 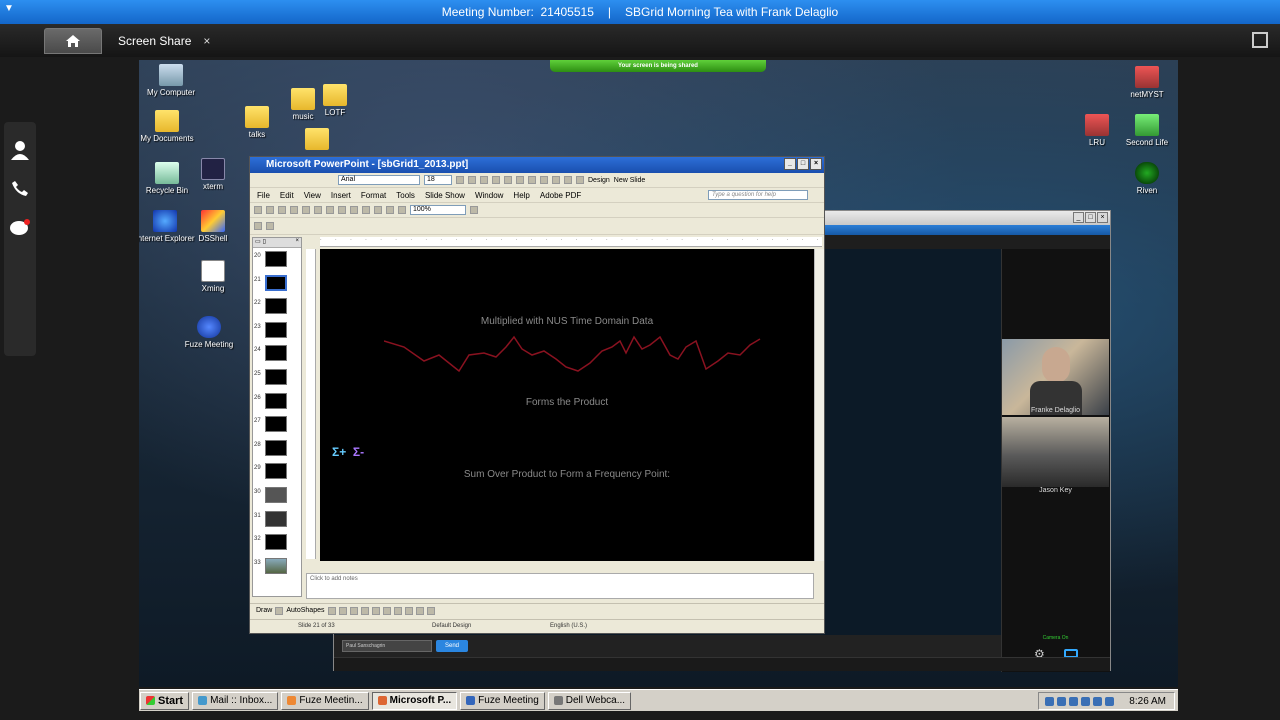 What do you see at coordinates (277, 307) in the screenshot?
I see `slide-thumbnail: 22` at bounding box center [277, 307].